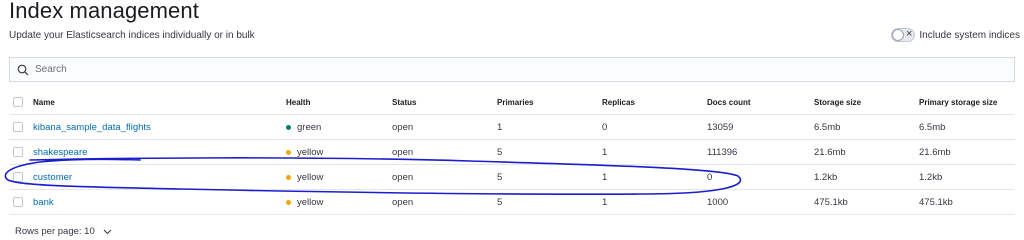 This screenshot has width=1024, height=240. What do you see at coordinates (104, 11) in the screenshot?
I see `page-title: Index management` at bounding box center [104, 11].